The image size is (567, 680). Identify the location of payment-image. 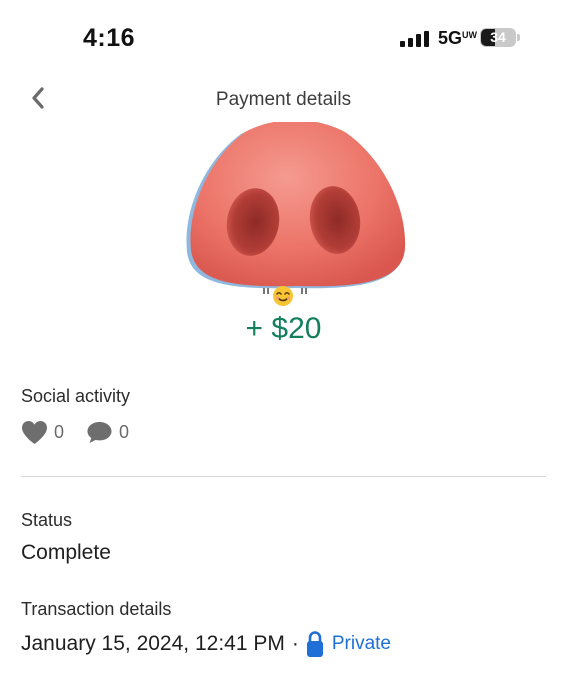
(295, 214).